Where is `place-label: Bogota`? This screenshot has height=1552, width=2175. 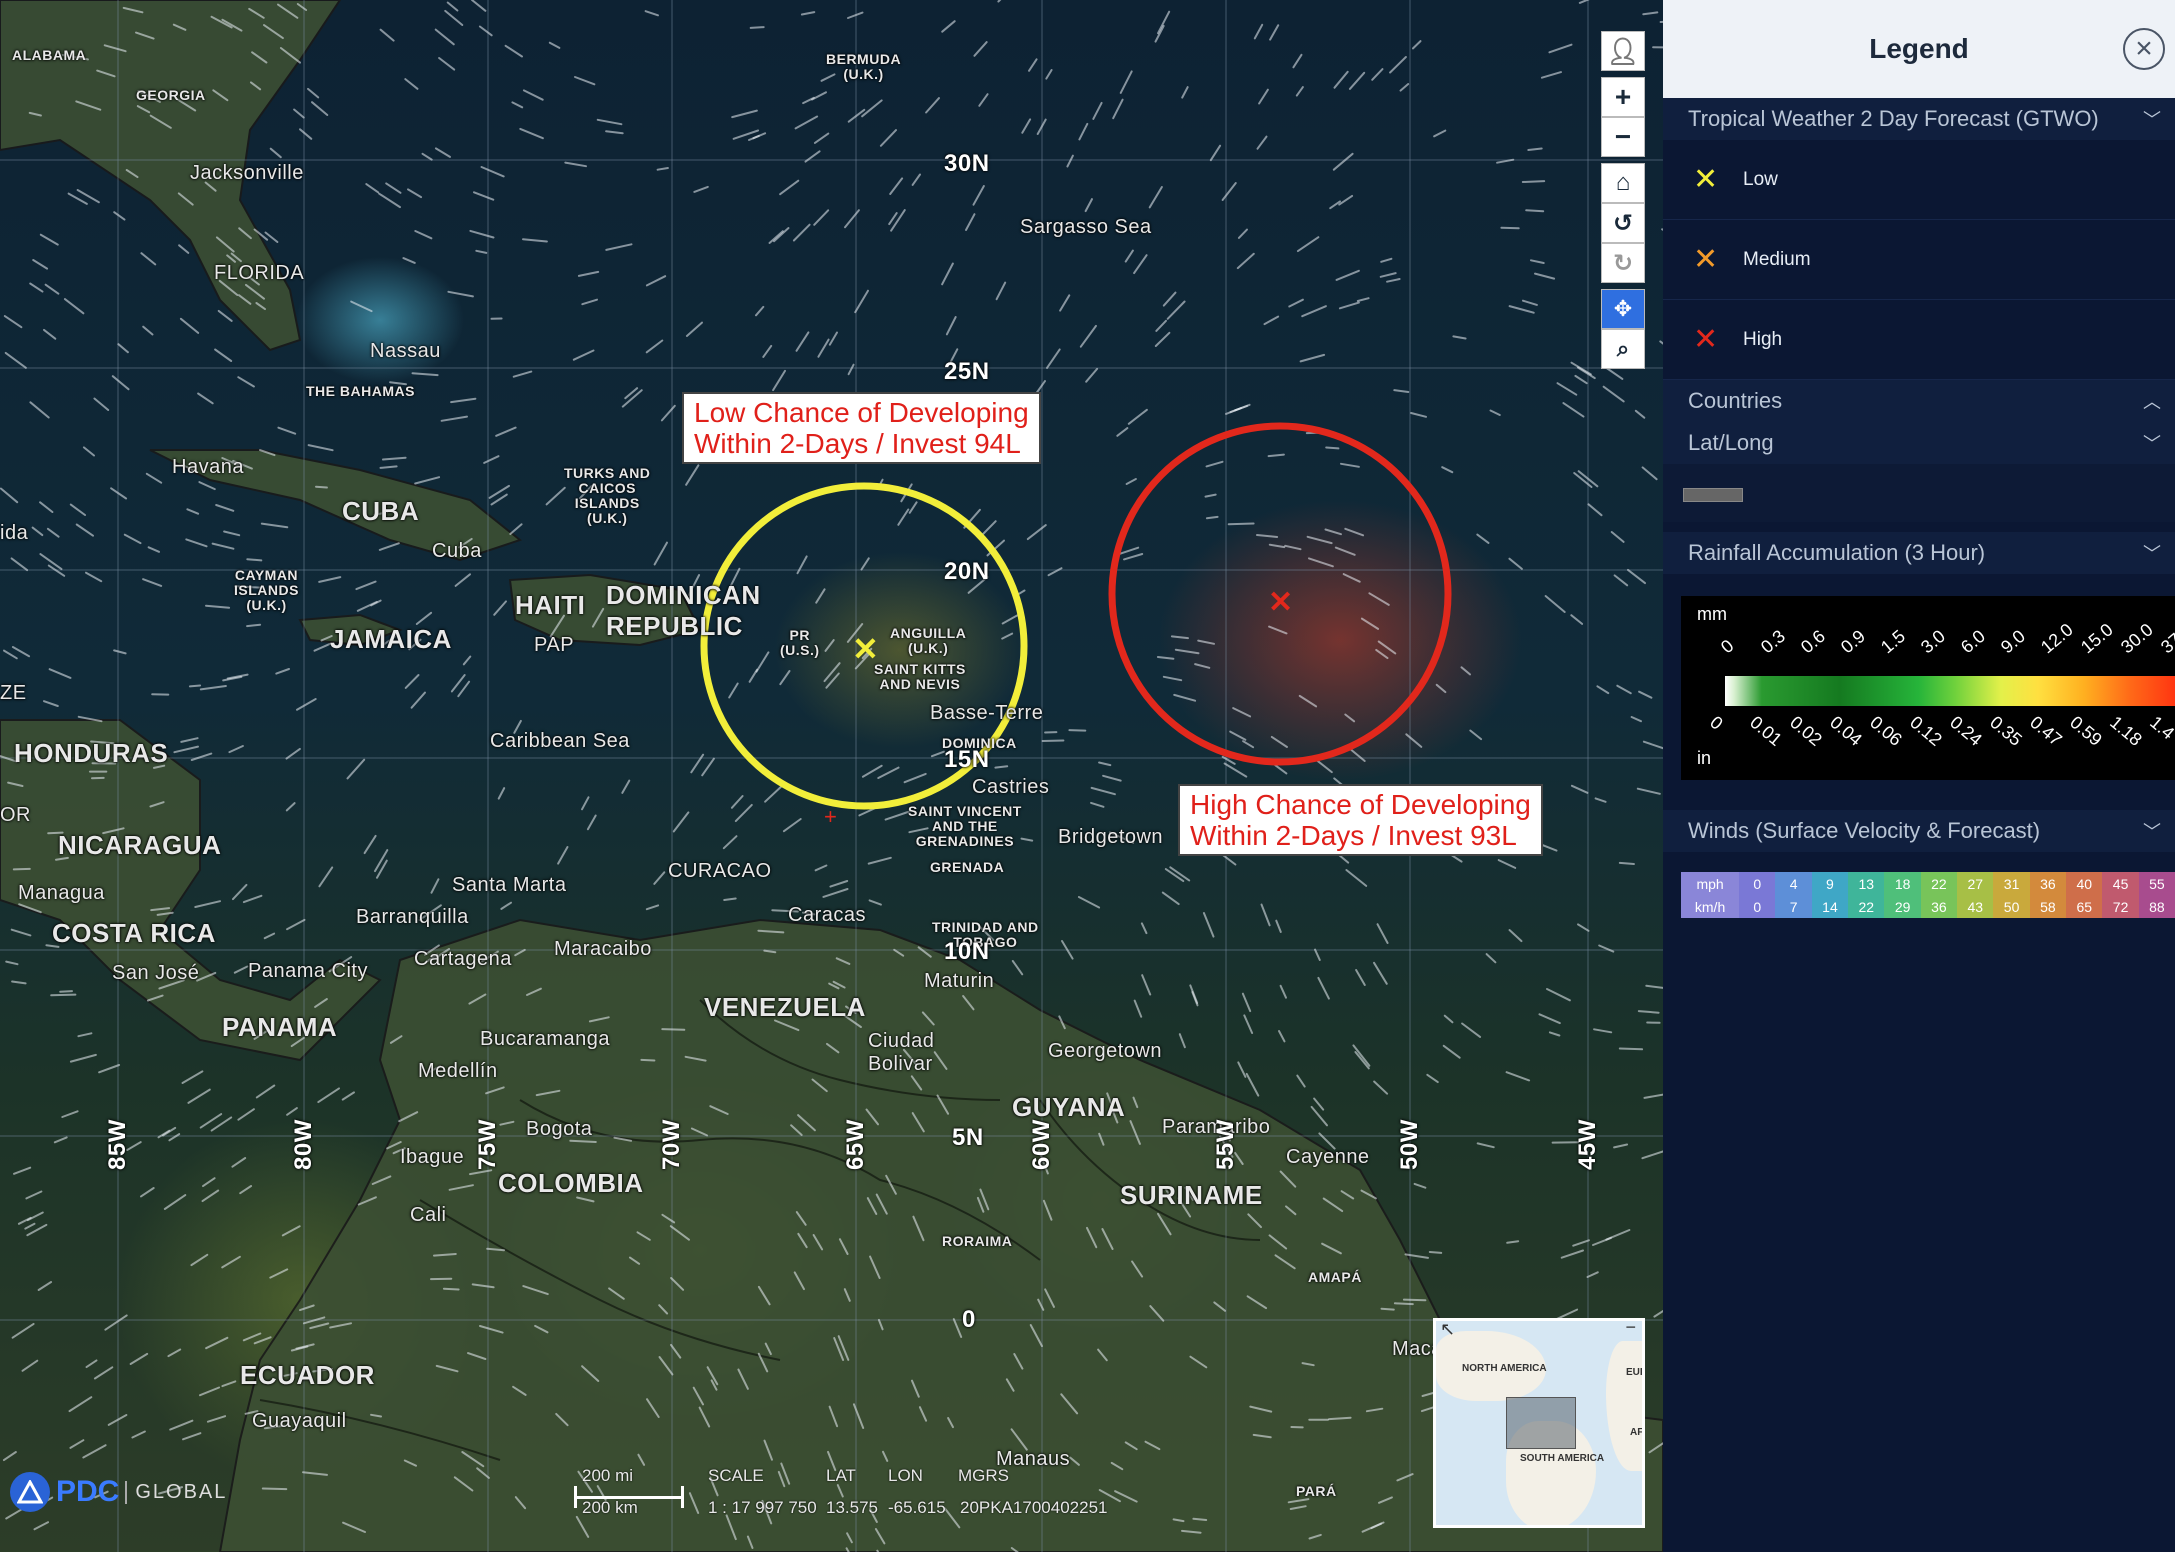 place-label: Bogota is located at coordinates (559, 1129).